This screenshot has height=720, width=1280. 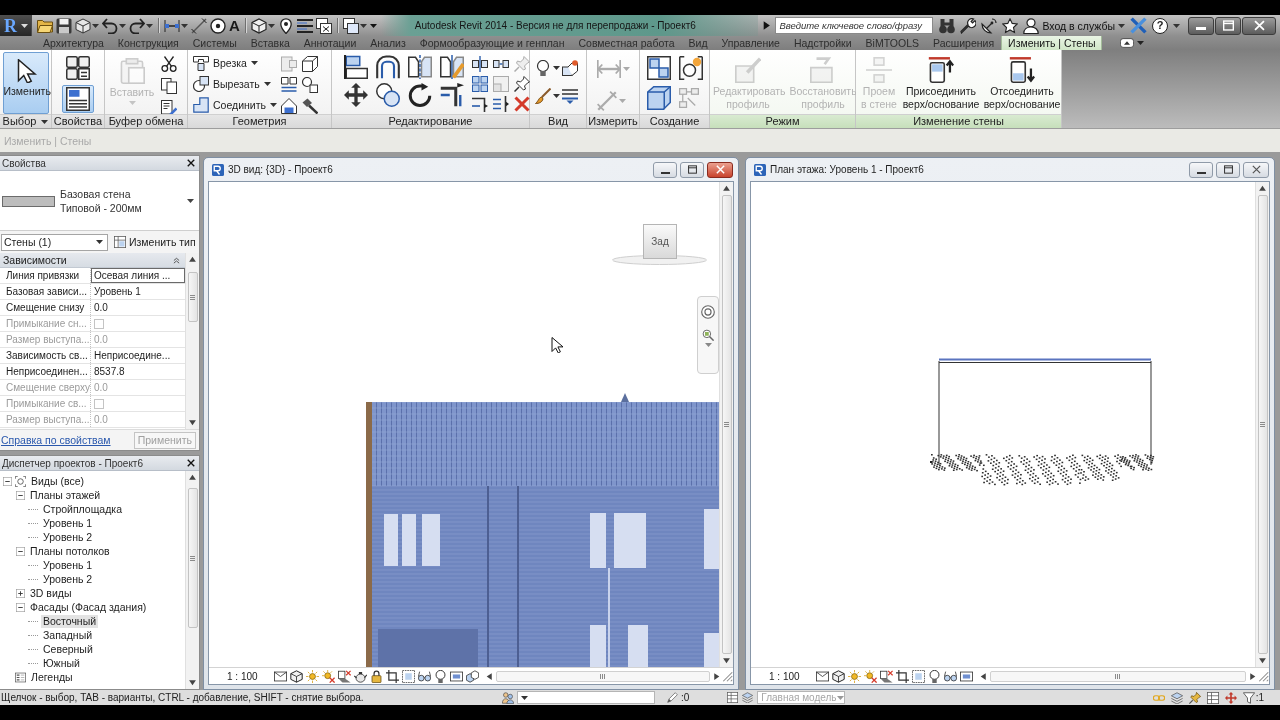 I want to click on expand-icon, so click(x=20, y=593).